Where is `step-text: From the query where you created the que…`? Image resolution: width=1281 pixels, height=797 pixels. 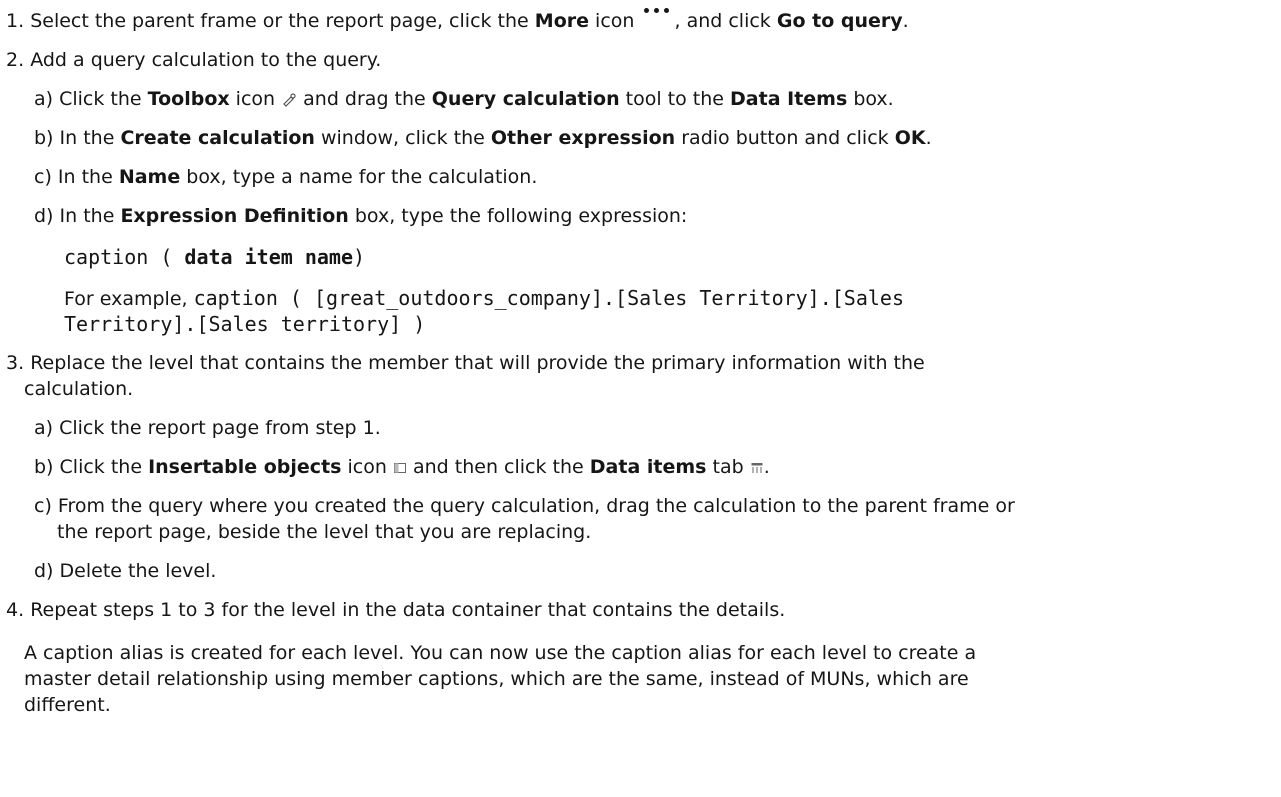
step-text: From the query where you created the que… is located at coordinates (536, 506).